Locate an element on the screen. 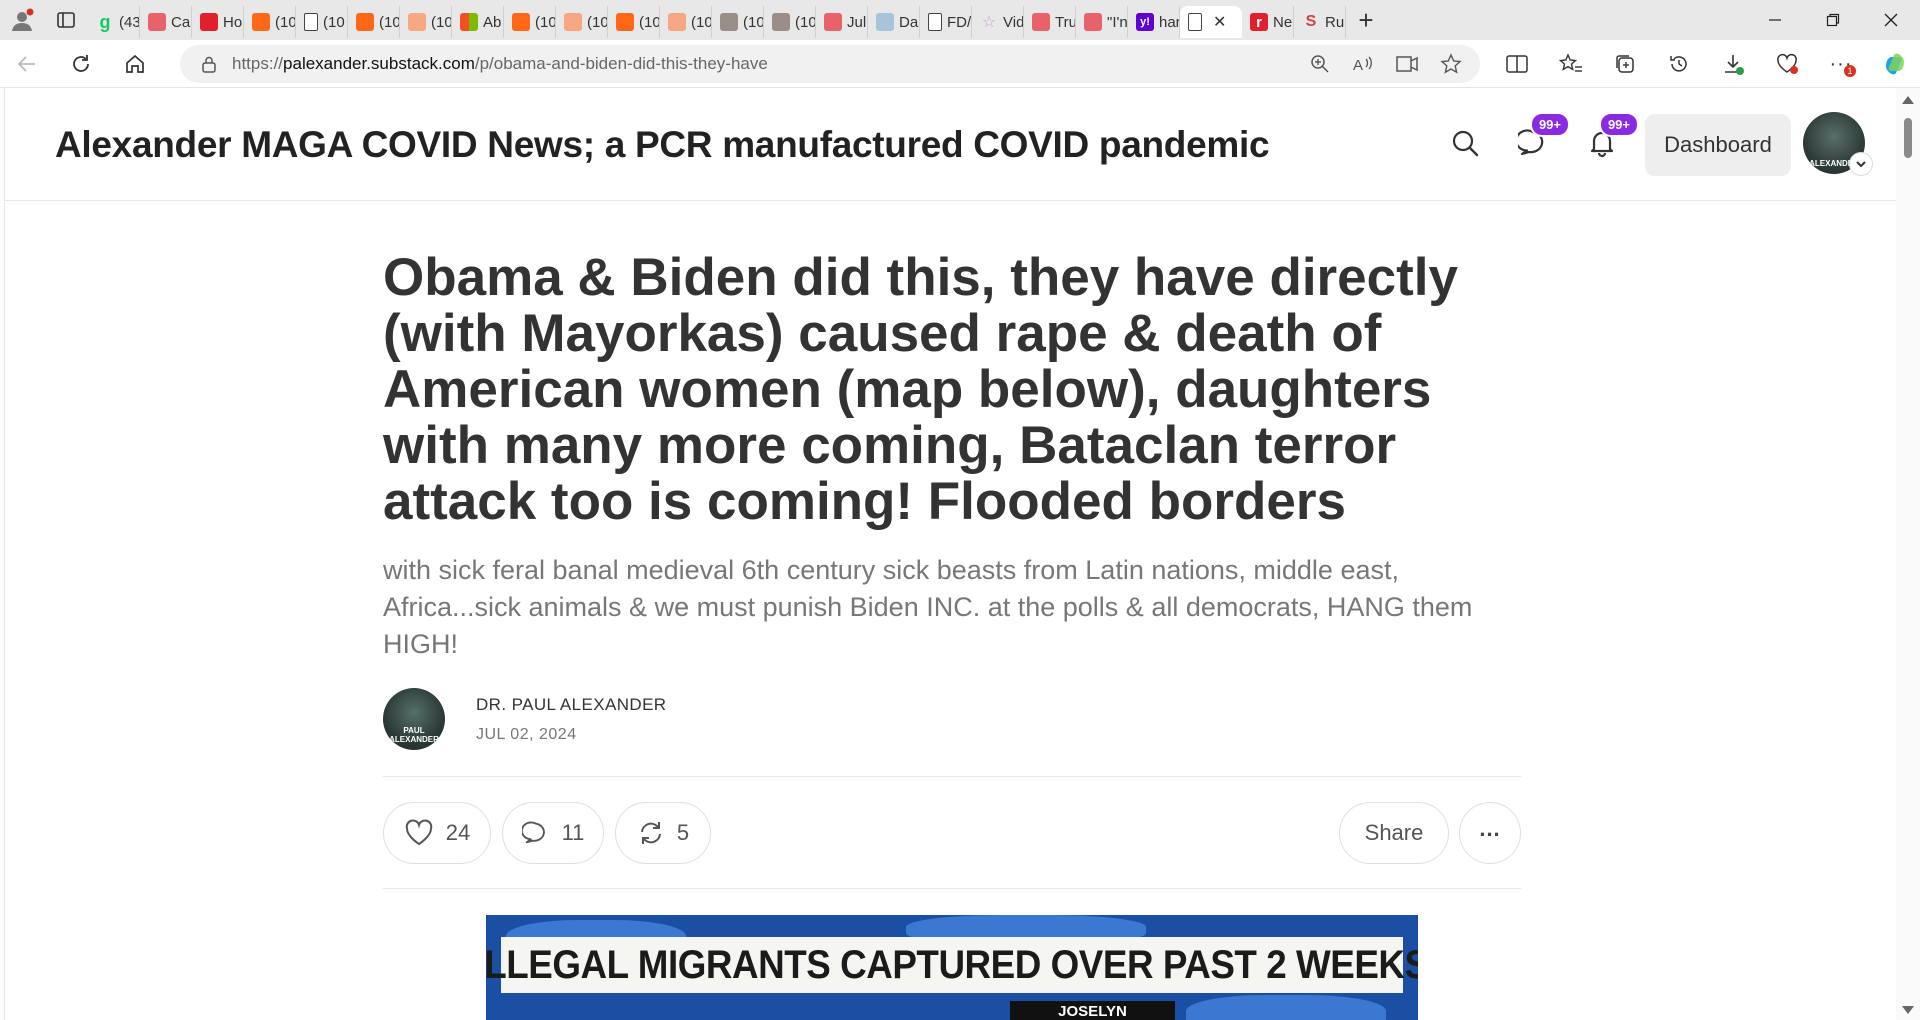 This screenshot has width=1920, height=1020. collections-button is located at coordinates (1625, 64).